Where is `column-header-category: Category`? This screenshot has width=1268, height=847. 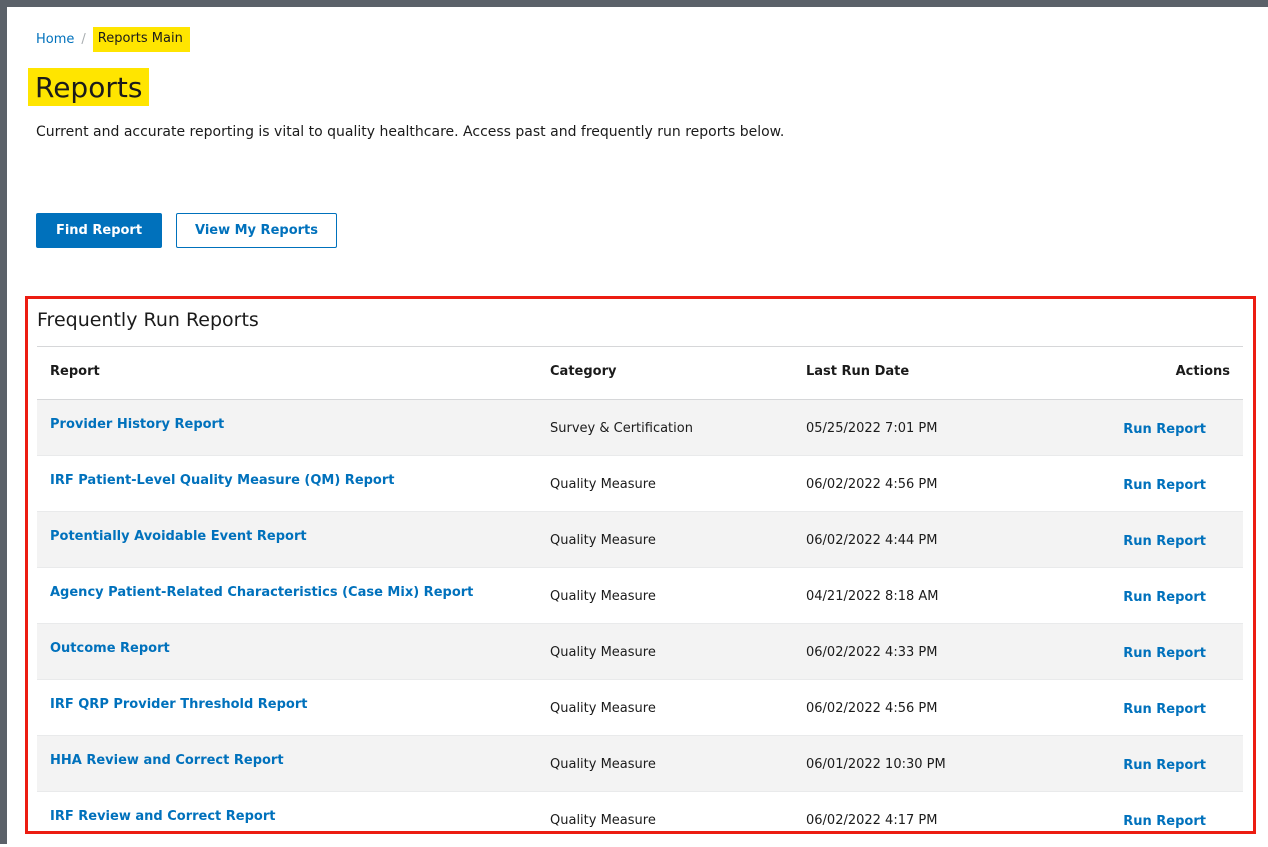
column-header-category: Category is located at coordinates (583, 371).